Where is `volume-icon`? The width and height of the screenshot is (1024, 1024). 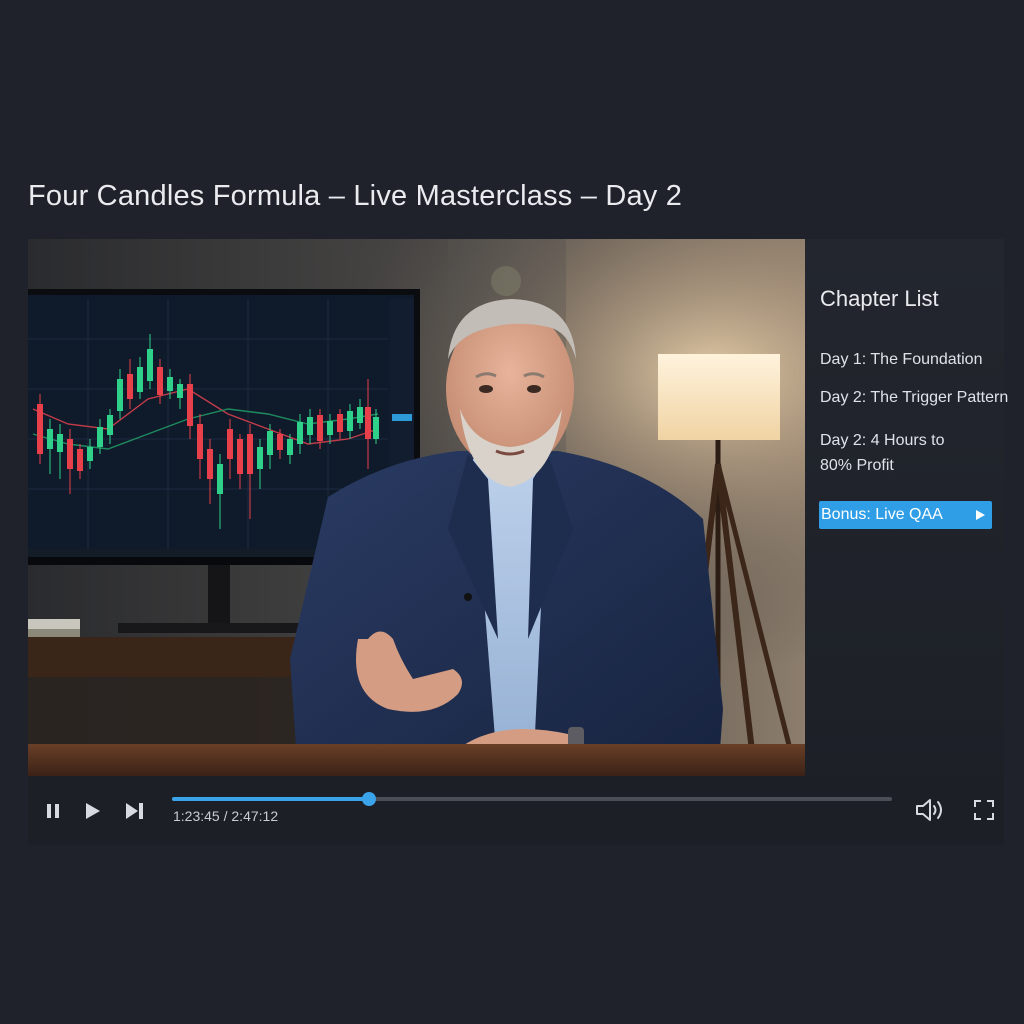
volume-icon is located at coordinates (929, 810).